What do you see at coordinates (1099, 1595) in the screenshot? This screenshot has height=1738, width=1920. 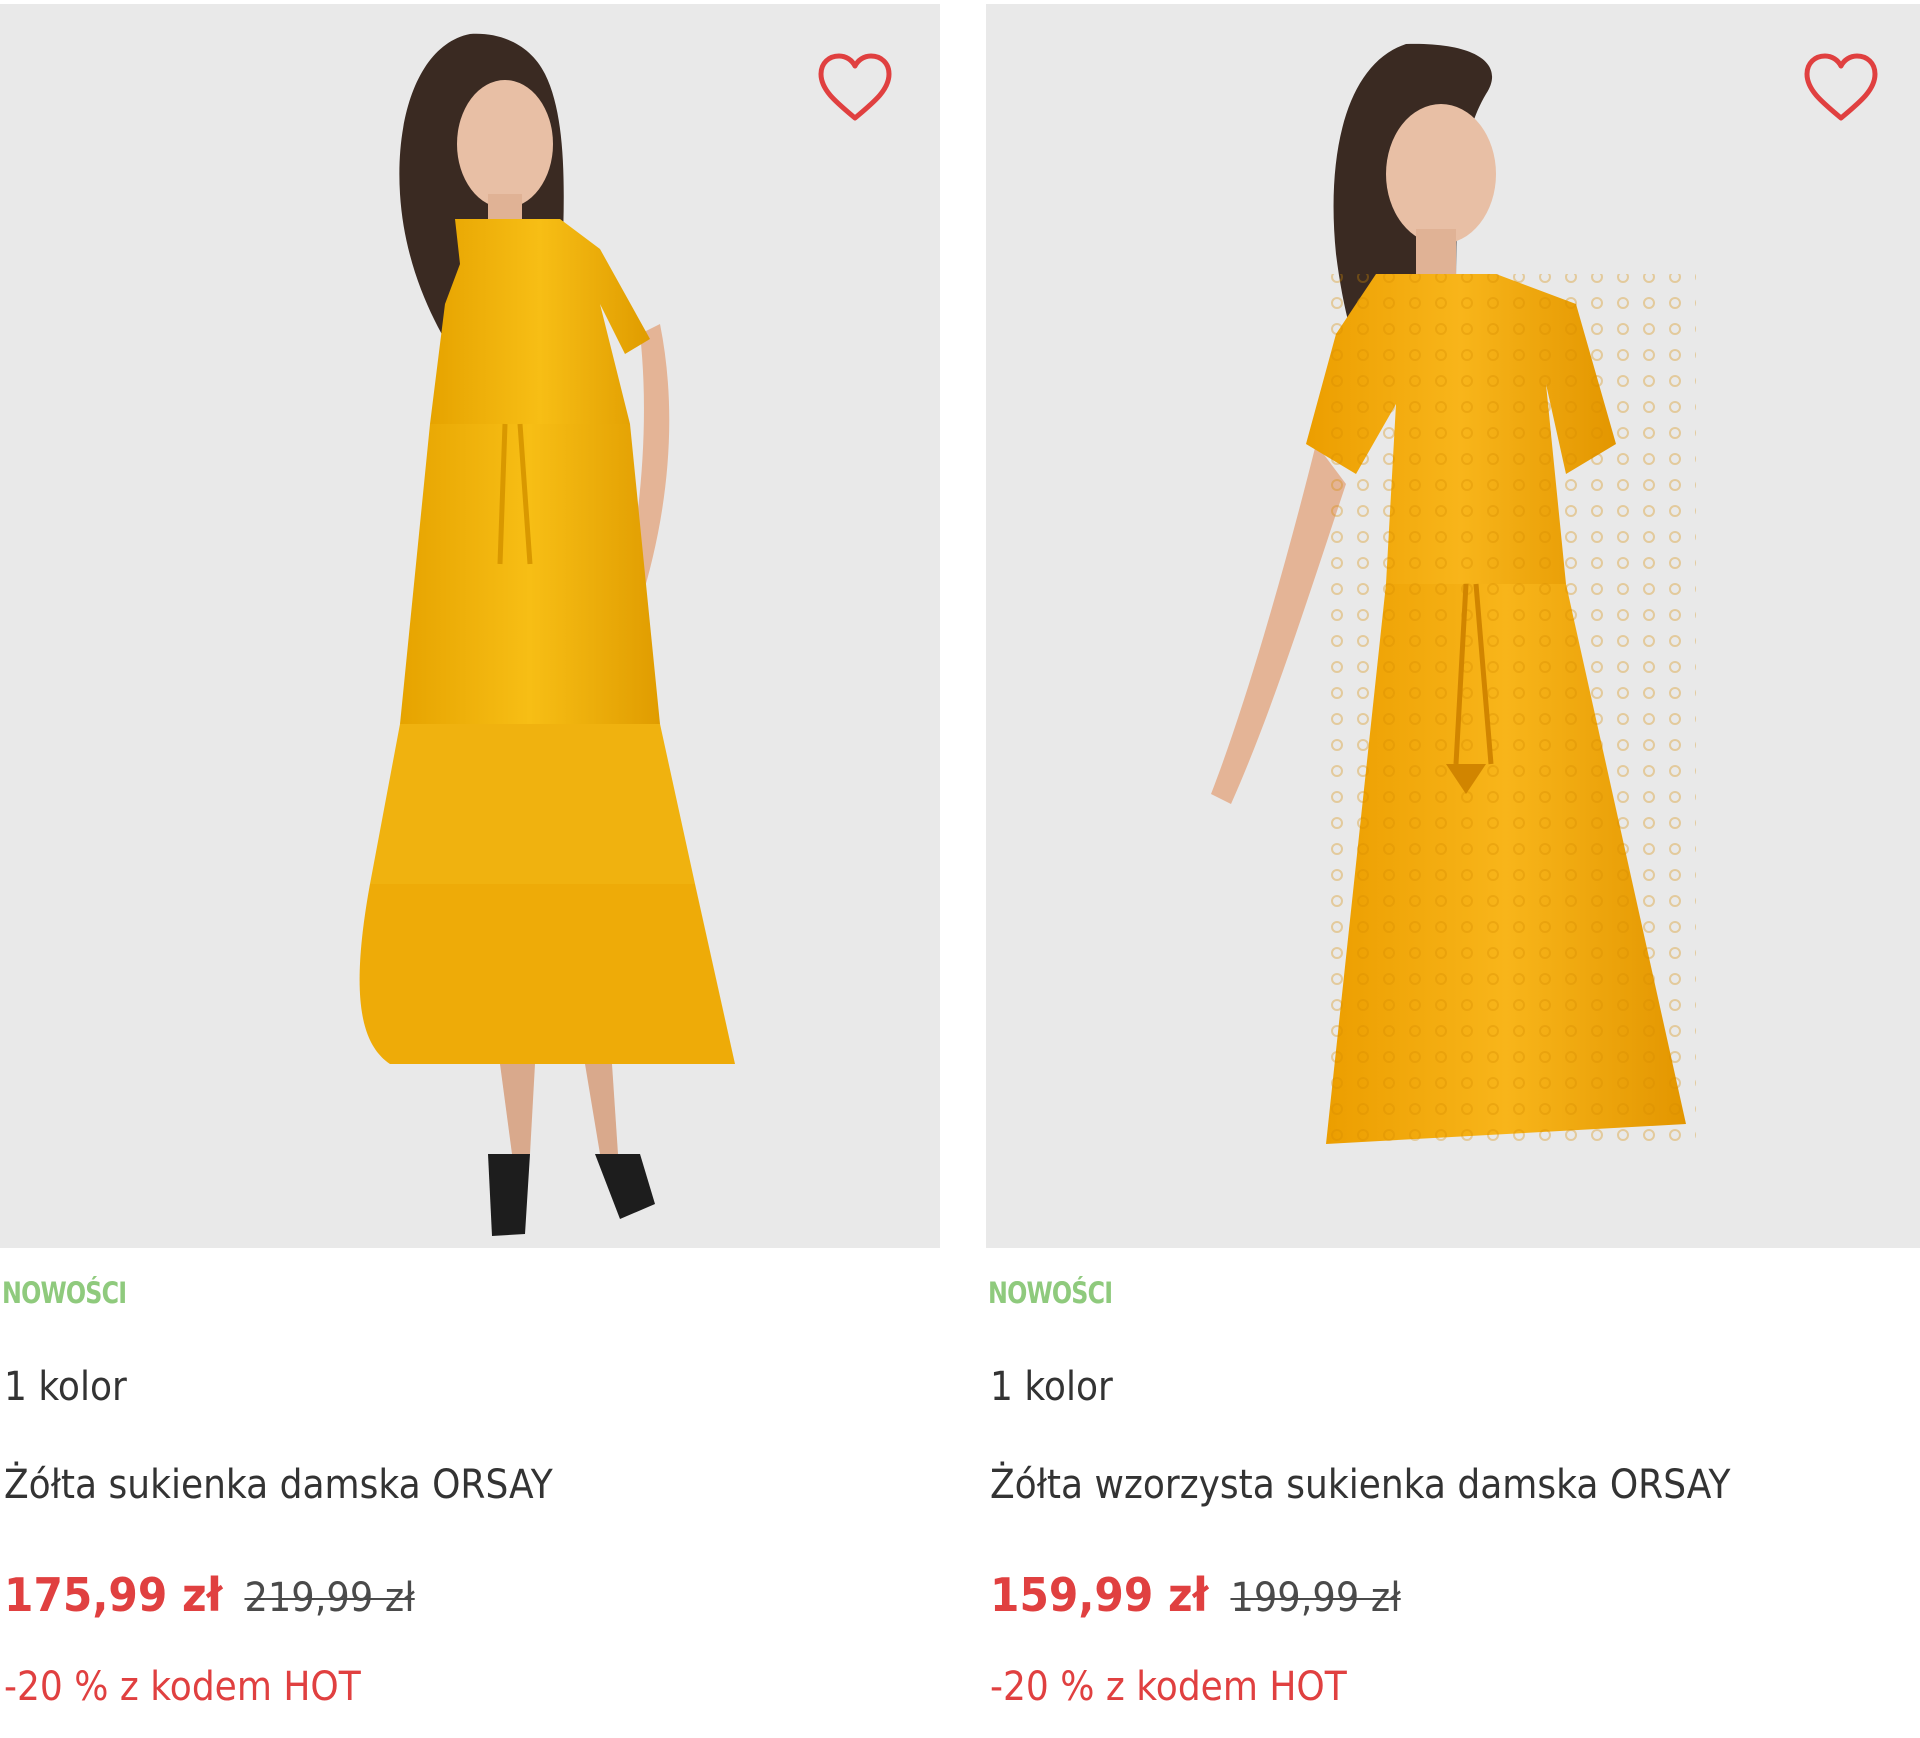 I see `current-price: 159,99 zł` at bounding box center [1099, 1595].